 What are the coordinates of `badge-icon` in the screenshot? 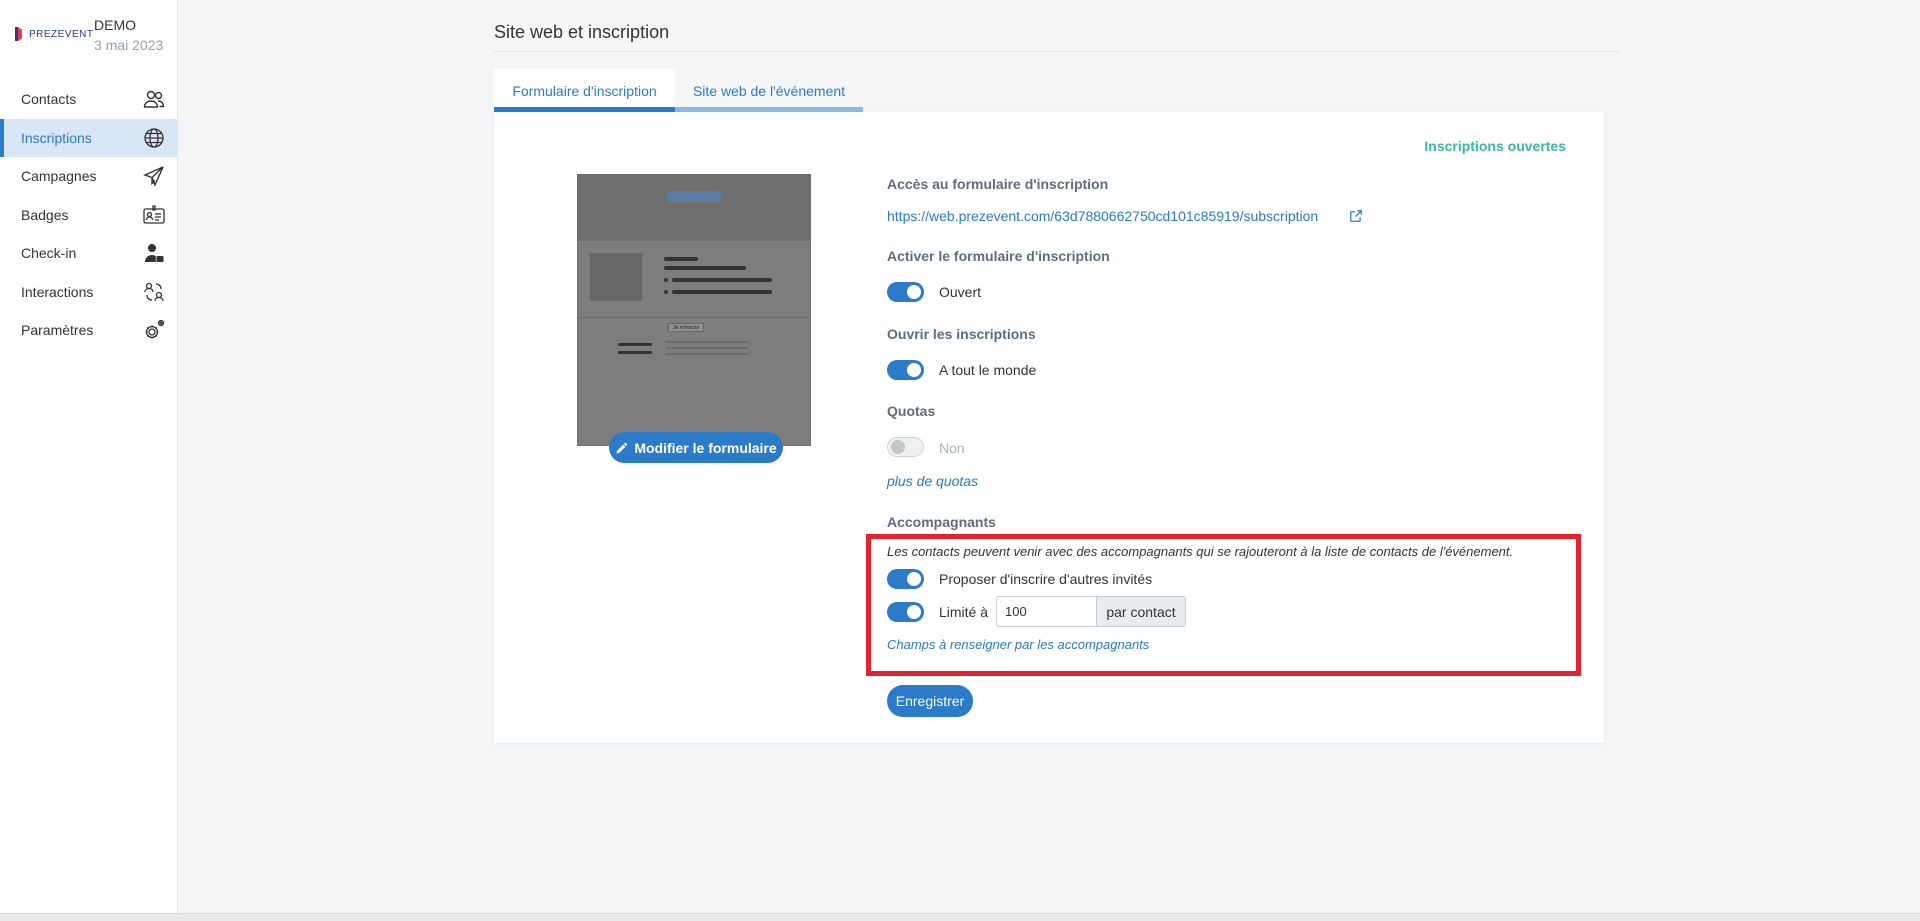 It's located at (154, 214).